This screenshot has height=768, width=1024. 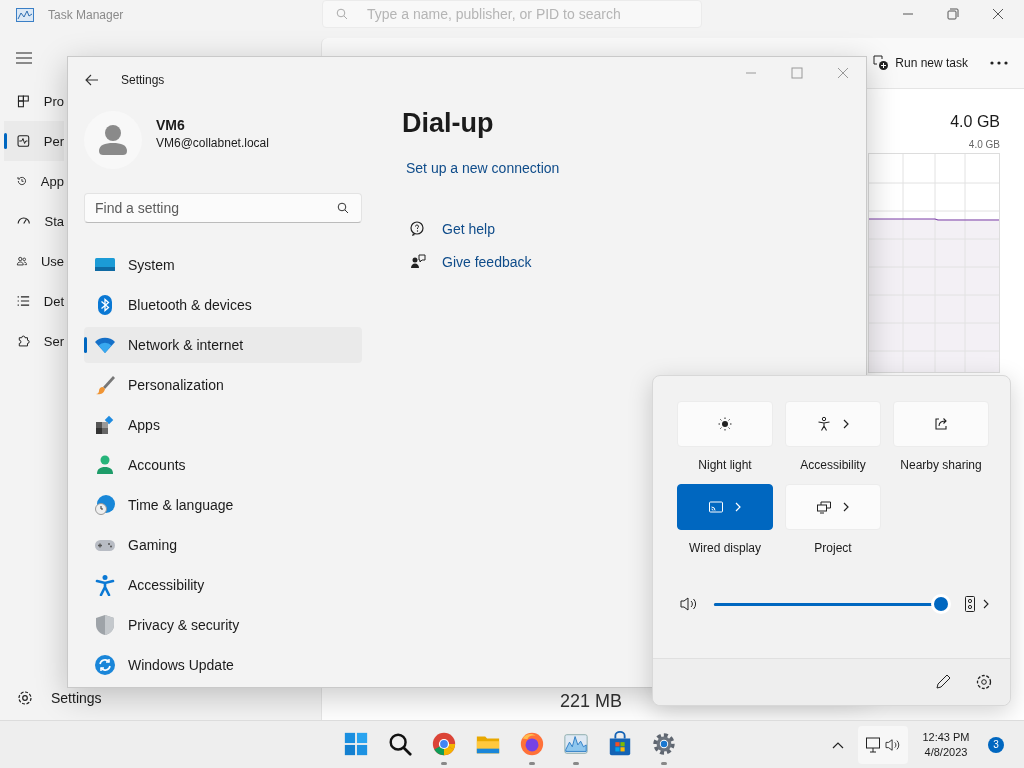 I want to click on nav-item: Personalization, so click(x=223, y=385).